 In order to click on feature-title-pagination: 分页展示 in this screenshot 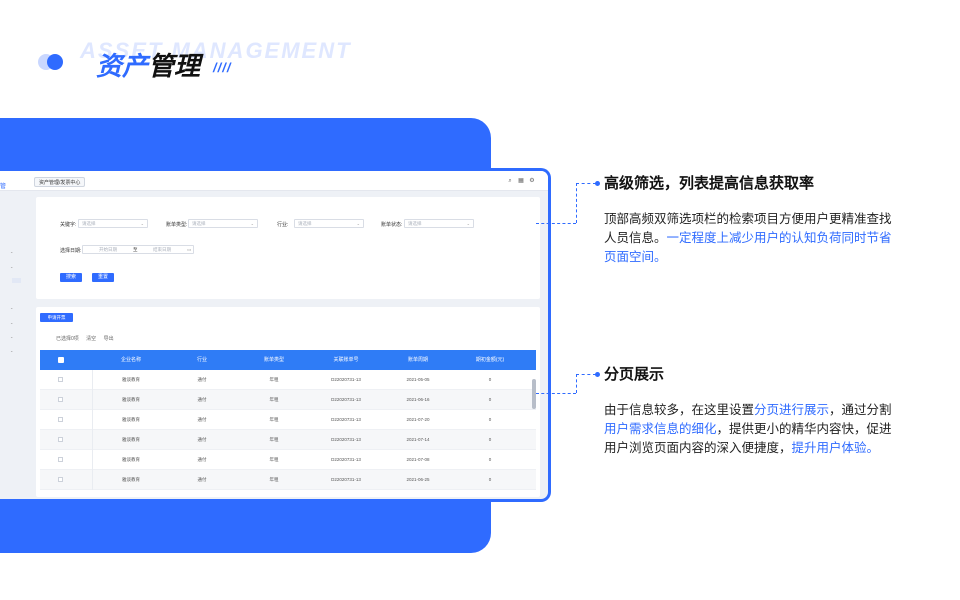, I will do `click(634, 374)`.